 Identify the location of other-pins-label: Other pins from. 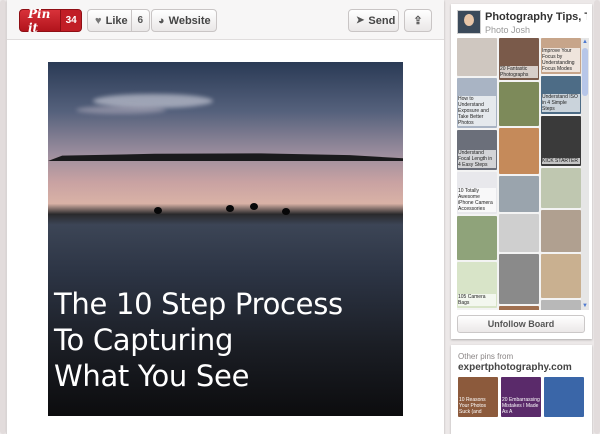
(486, 356).